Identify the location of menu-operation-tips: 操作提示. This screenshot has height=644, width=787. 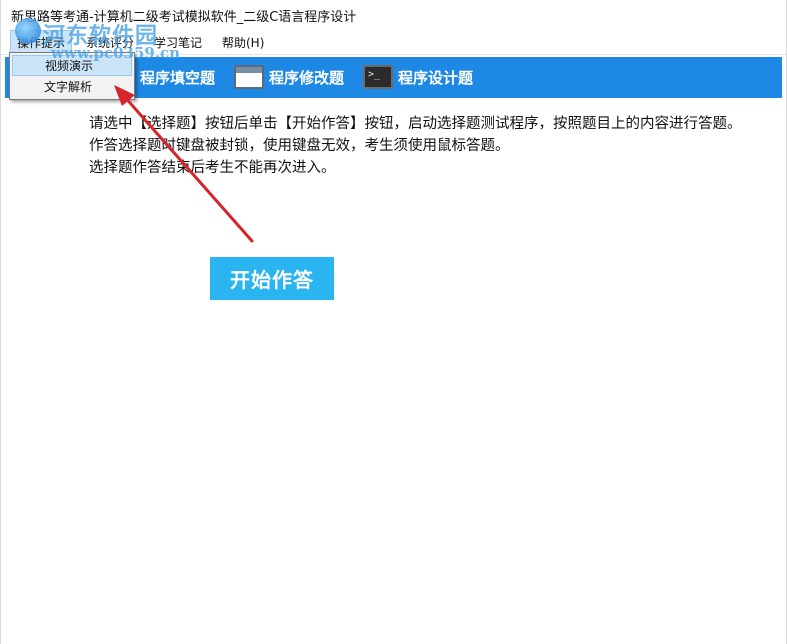
(41, 42).